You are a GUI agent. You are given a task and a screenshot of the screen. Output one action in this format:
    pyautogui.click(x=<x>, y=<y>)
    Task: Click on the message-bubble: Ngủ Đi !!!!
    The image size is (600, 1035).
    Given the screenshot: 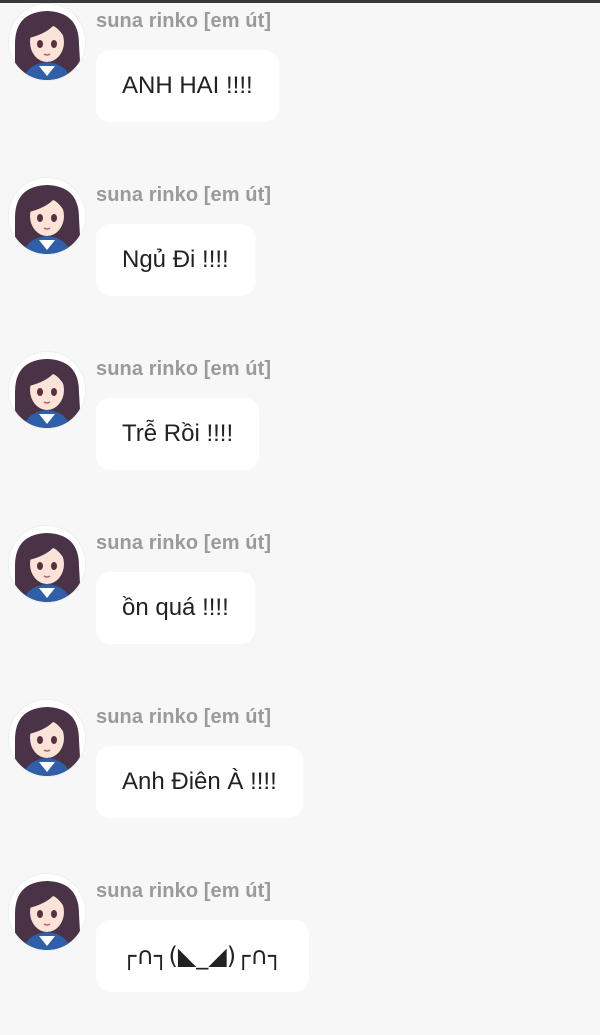 What is the action you would take?
    pyautogui.click(x=175, y=260)
    